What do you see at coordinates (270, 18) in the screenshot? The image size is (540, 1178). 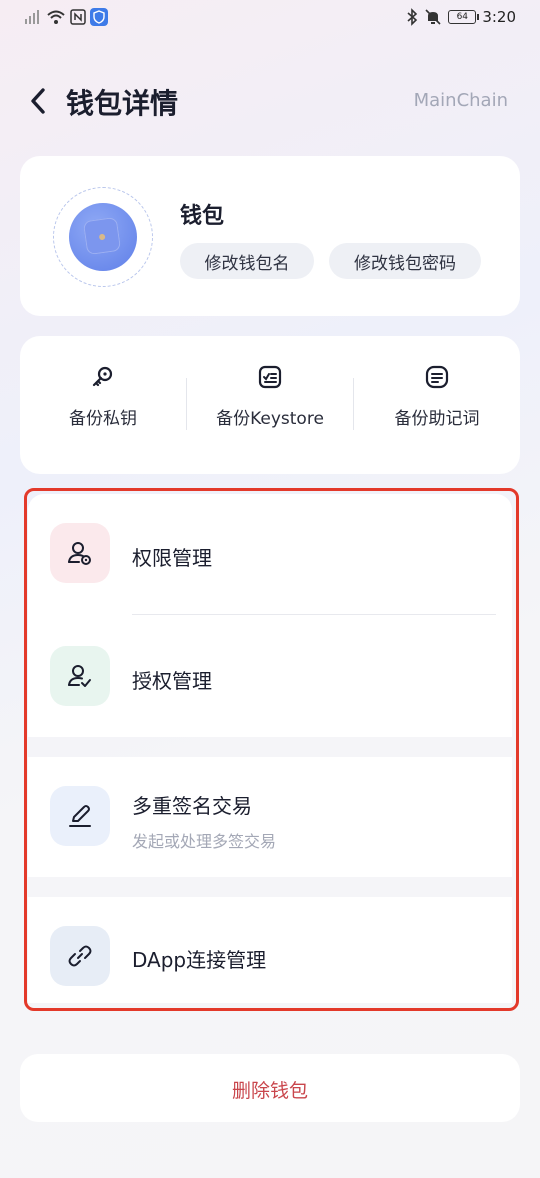 I see `status-bar: 64 3:20` at bounding box center [270, 18].